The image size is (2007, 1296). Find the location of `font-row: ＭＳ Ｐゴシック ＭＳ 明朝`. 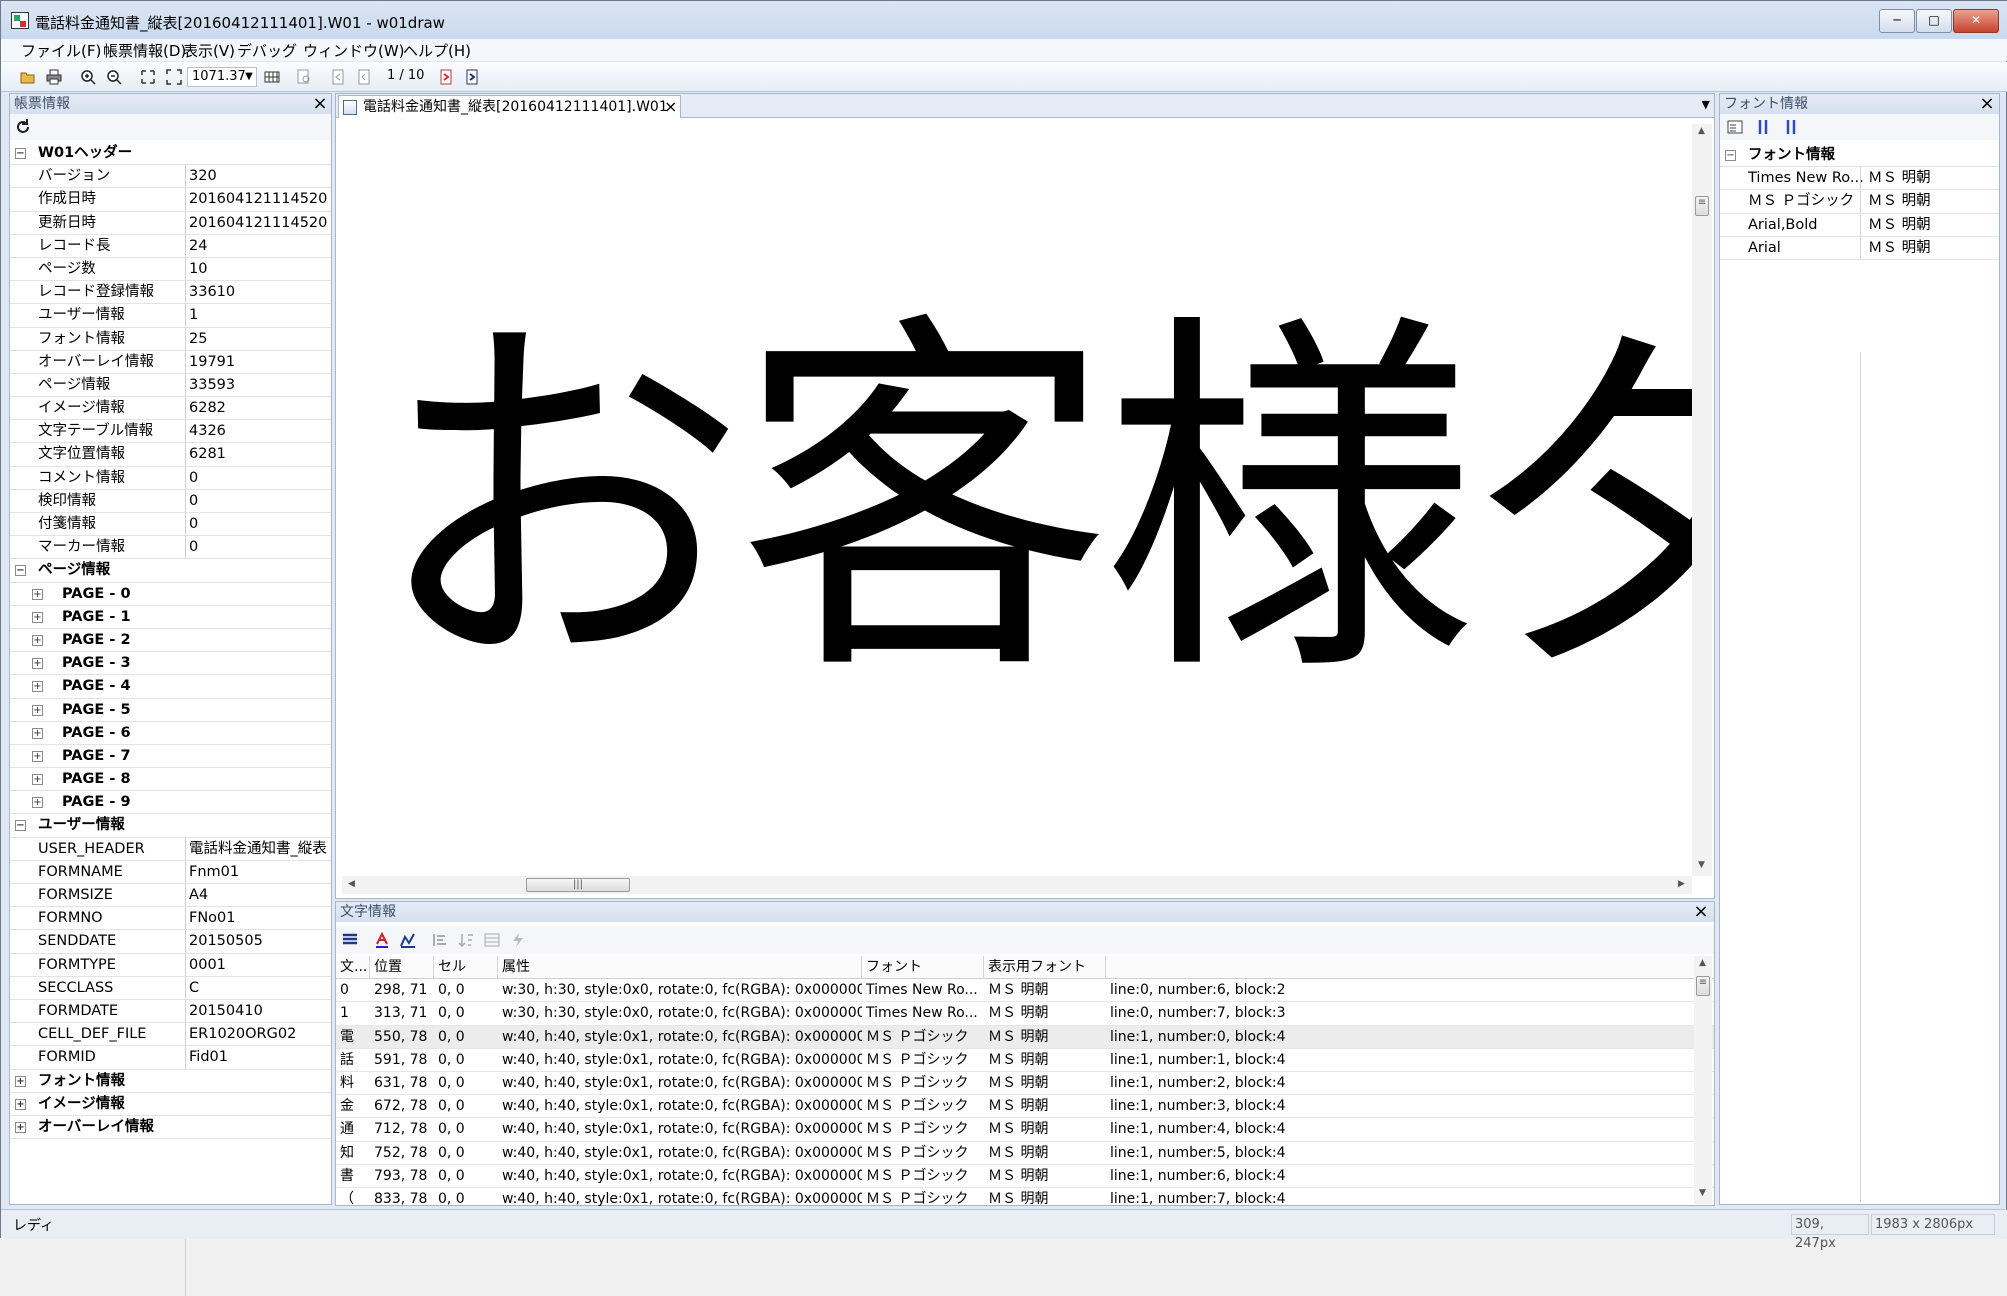

font-row: ＭＳ Ｐゴシック ＭＳ 明朝 is located at coordinates (1859, 202).